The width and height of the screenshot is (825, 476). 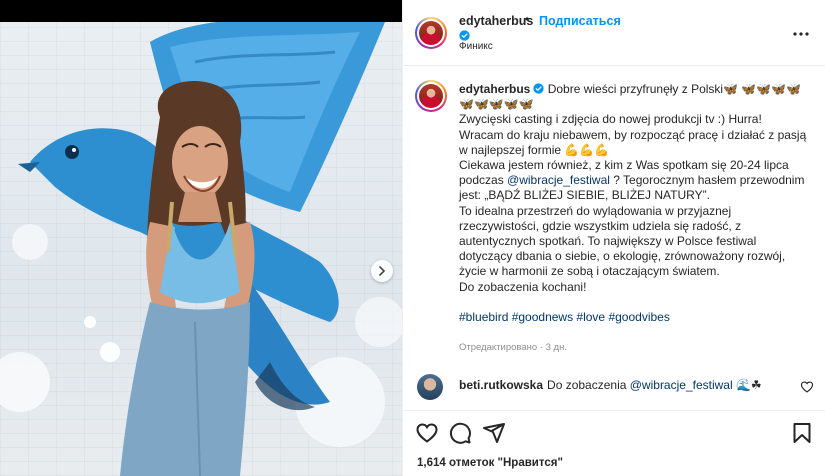 What do you see at coordinates (807, 387) in the screenshot?
I see `comment-like-heart-icon` at bounding box center [807, 387].